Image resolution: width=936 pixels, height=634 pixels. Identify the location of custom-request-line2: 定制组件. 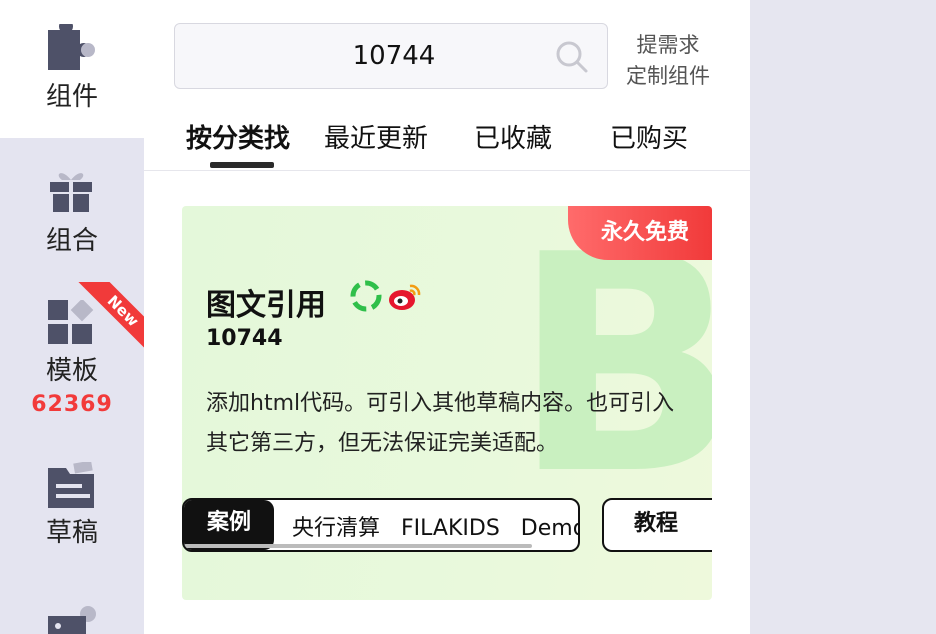
(668, 76).